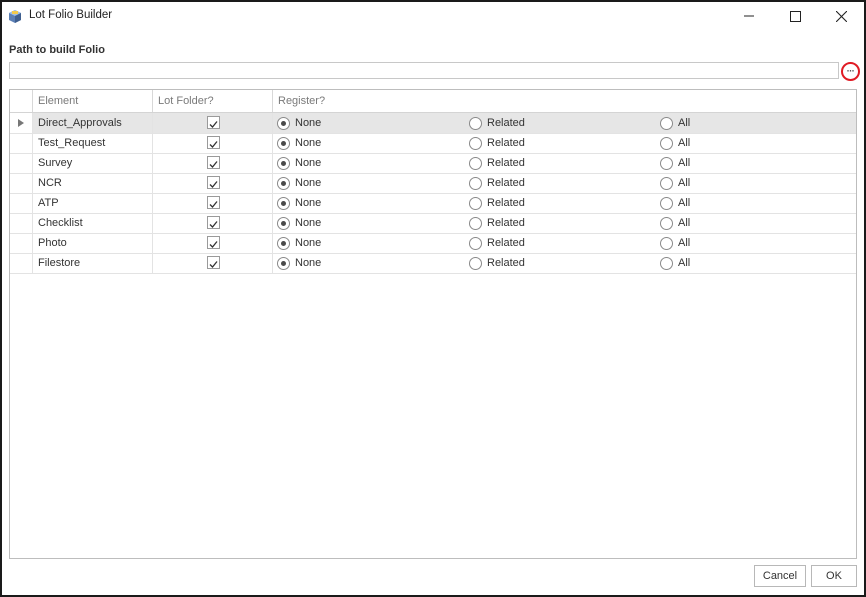 This screenshot has height=597, width=866. What do you see at coordinates (92, 163) in the screenshot?
I see `element-cell: Survey` at bounding box center [92, 163].